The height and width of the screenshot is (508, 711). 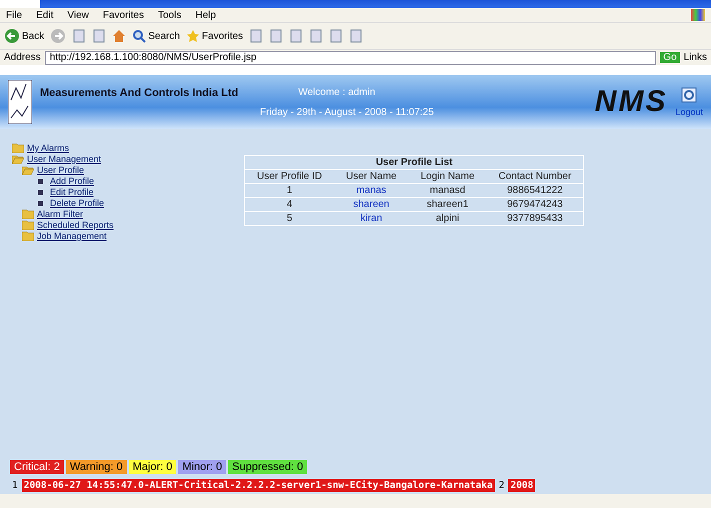 What do you see at coordinates (447, 205) in the screenshot?
I see `table-cell: shareen1` at bounding box center [447, 205].